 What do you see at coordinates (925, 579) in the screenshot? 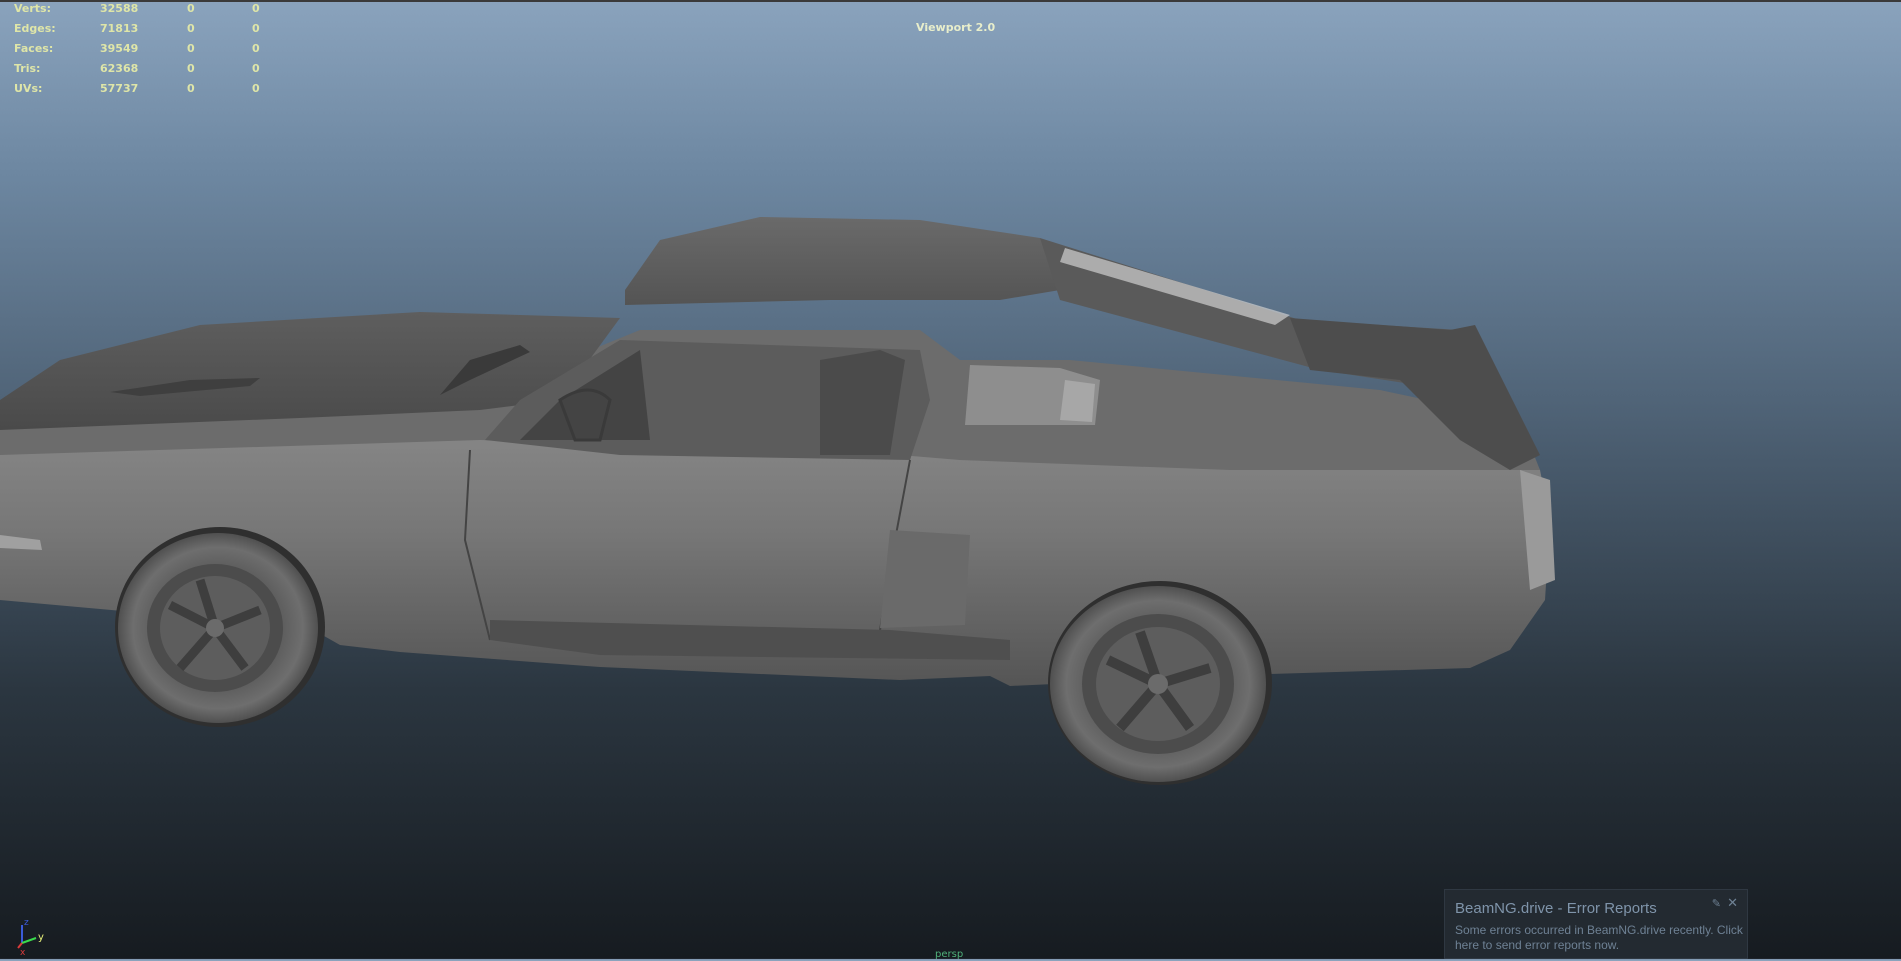
I see `side-scoop` at bounding box center [925, 579].